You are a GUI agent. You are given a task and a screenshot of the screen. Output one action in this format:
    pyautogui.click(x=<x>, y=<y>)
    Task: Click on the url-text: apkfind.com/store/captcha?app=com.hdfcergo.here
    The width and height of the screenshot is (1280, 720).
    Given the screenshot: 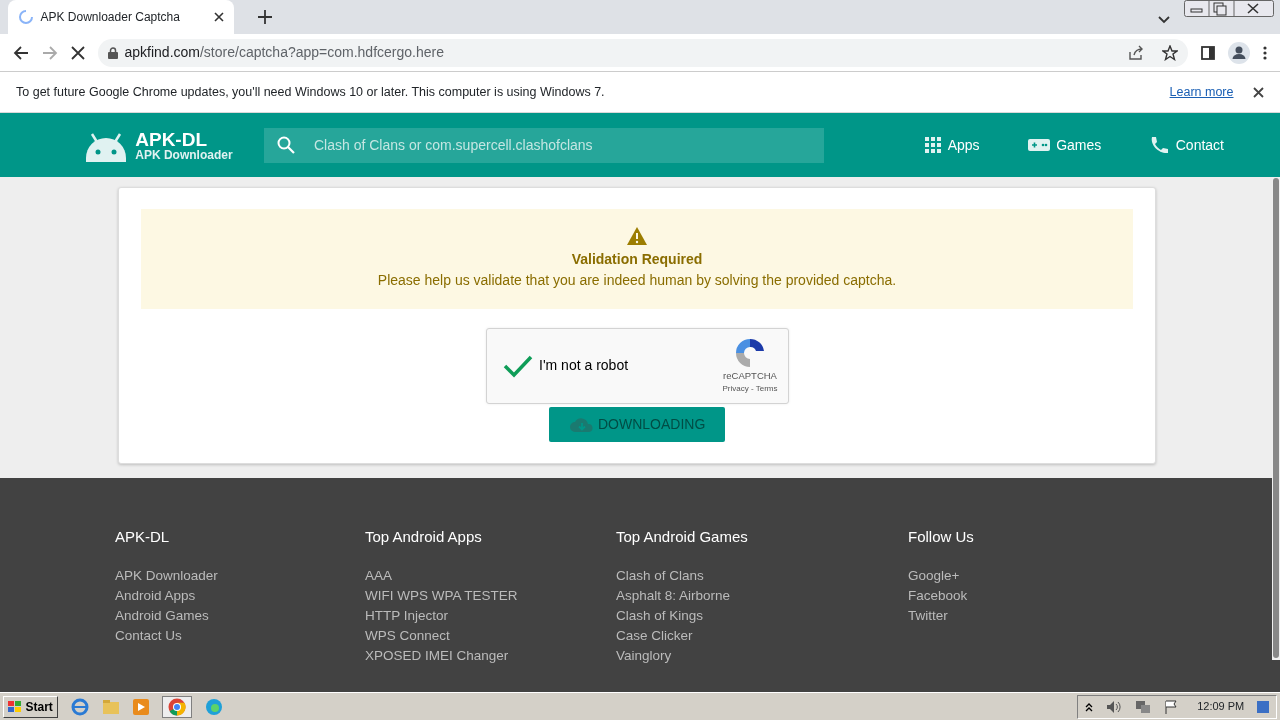 What is the action you would take?
    pyautogui.click(x=284, y=52)
    